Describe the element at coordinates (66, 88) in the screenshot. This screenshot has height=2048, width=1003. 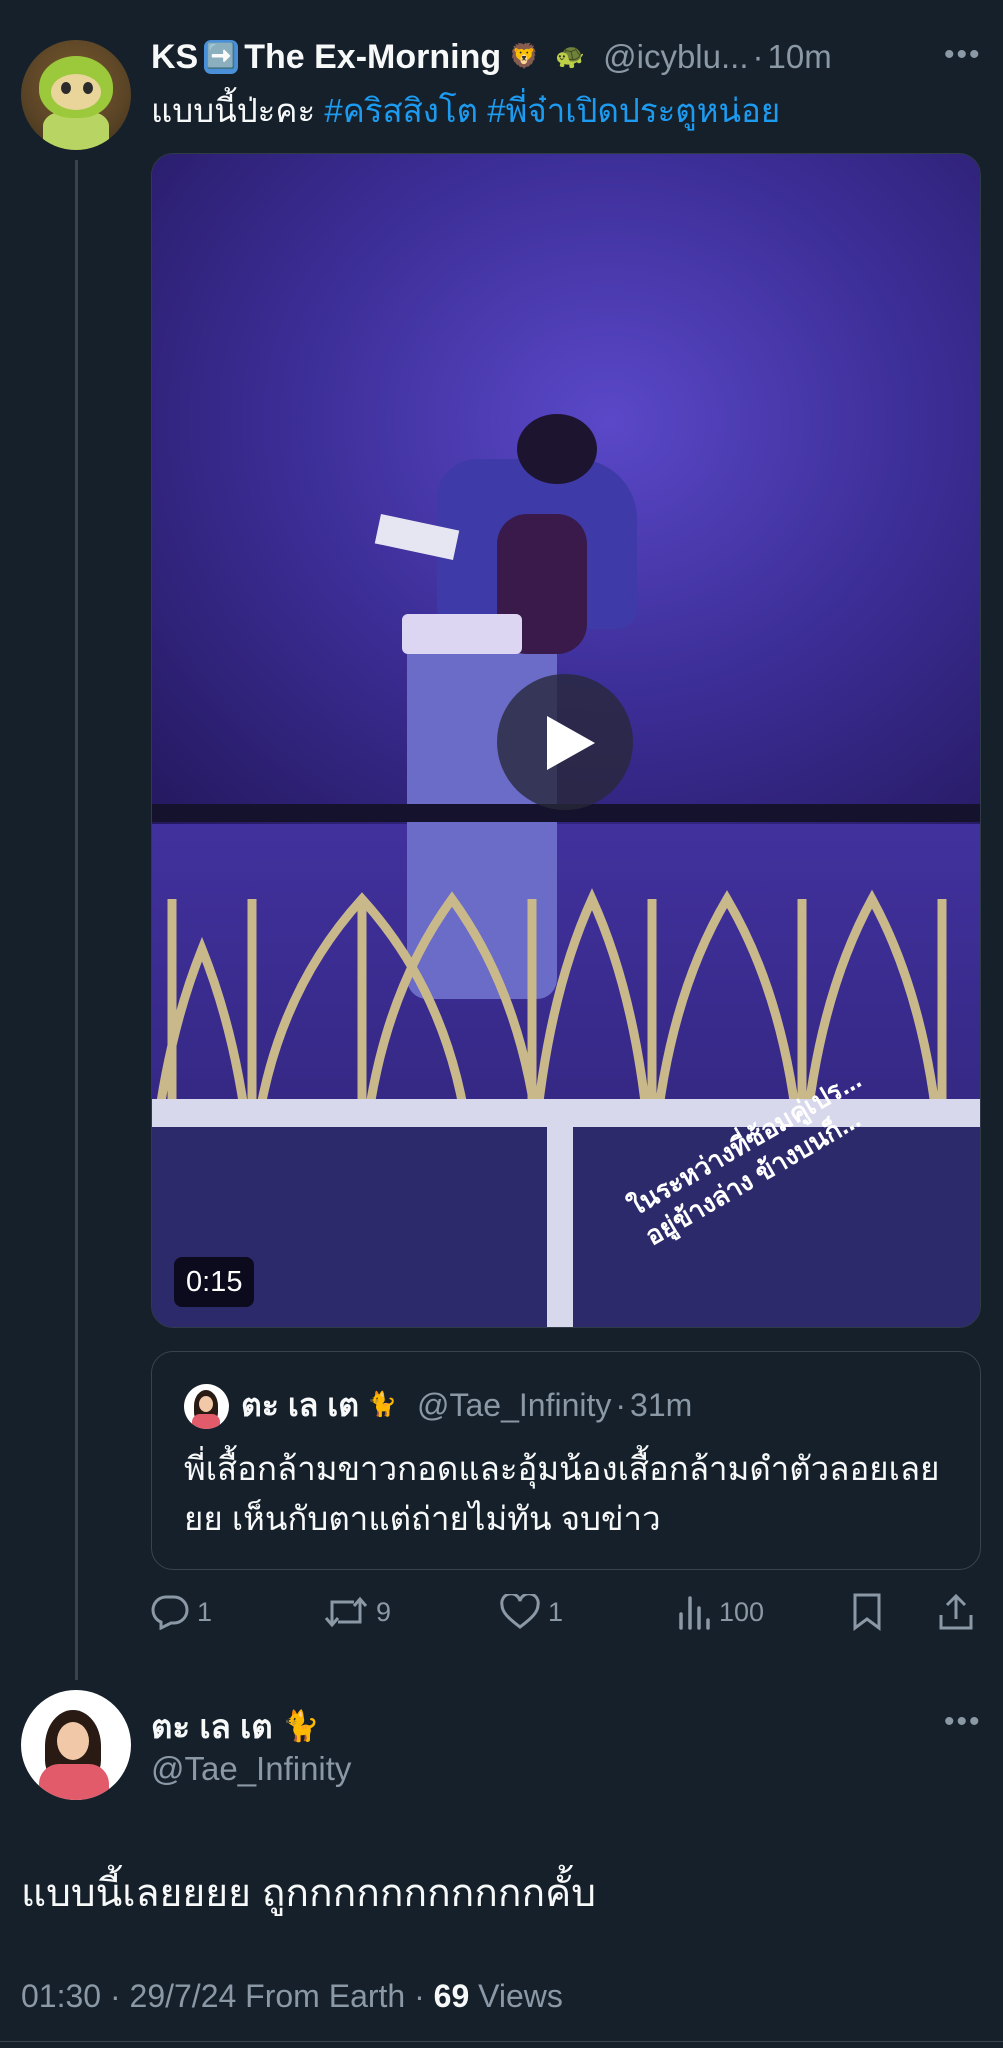
I see `avatar-eye-left` at that location.